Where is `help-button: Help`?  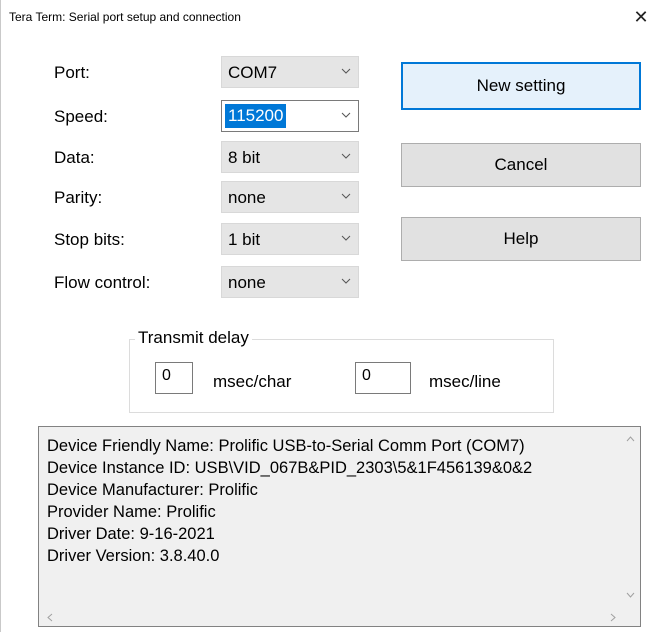
help-button: Help is located at coordinates (521, 239).